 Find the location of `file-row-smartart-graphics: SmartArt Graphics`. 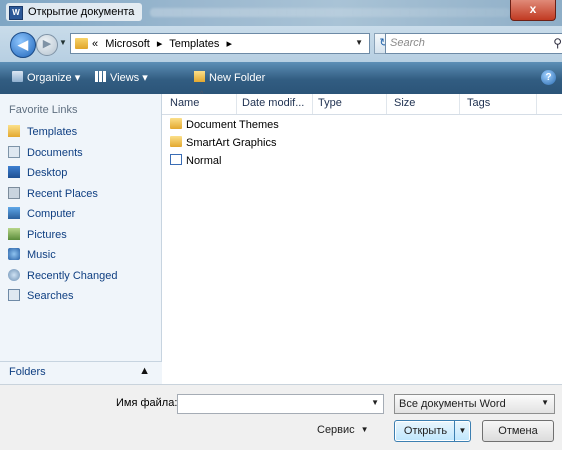

file-row-smartart-graphics: SmartArt Graphics is located at coordinates (223, 145).